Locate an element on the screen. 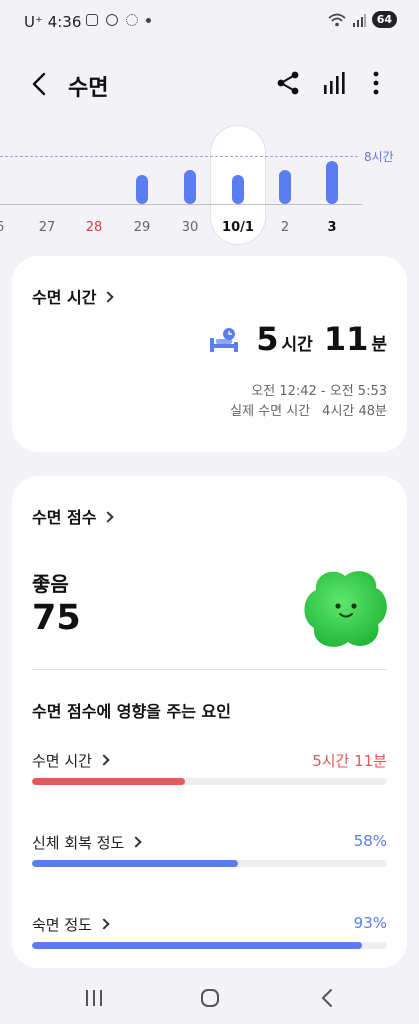 The image size is (419, 1024). factor-label: 숙면 정도 is located at coordinates (71, 924).